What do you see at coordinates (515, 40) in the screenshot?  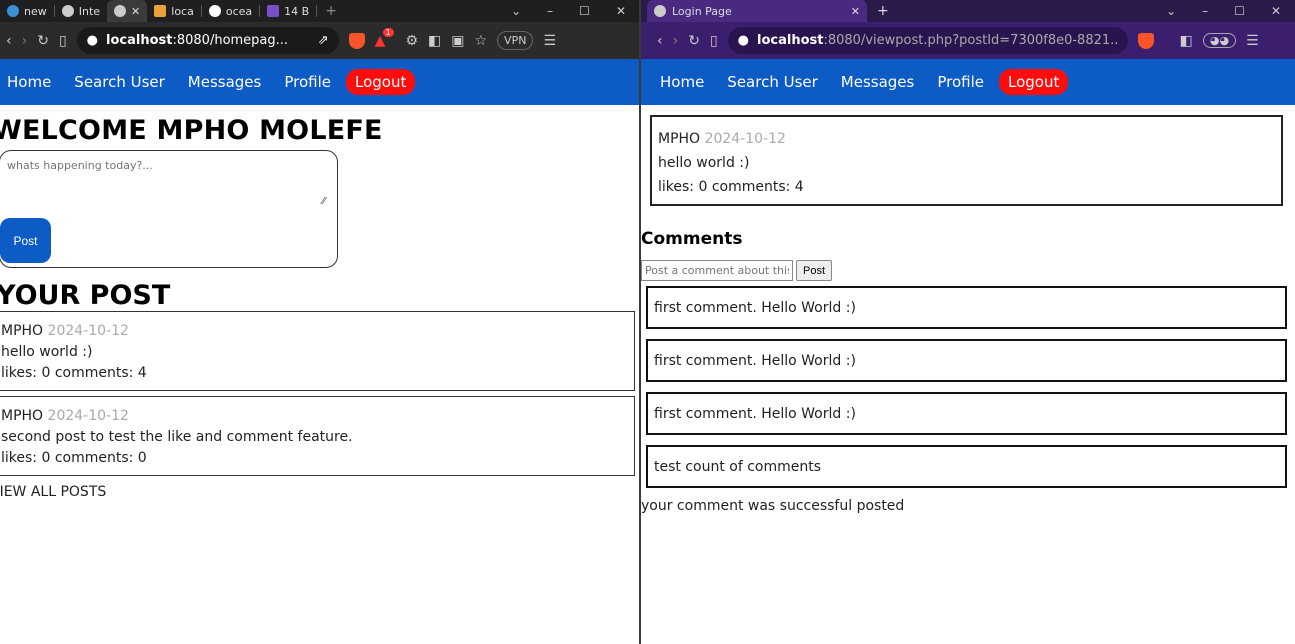 I see `vpn-button: VPN` at bounding box center [515, 40].